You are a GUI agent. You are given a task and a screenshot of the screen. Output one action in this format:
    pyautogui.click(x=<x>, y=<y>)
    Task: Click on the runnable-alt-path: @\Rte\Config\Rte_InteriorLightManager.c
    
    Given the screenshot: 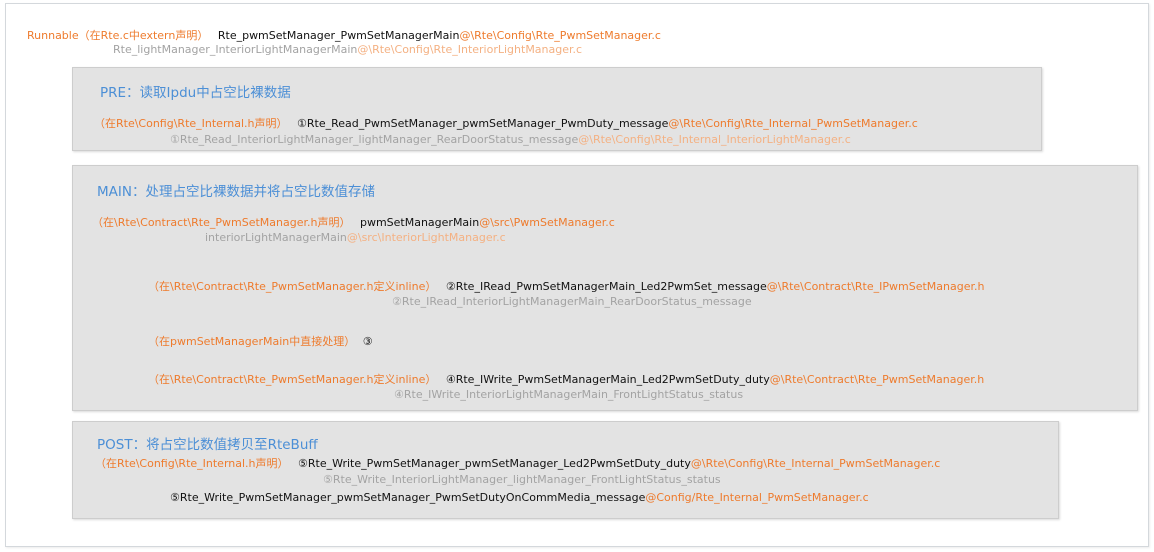 What is the action you would take?
    pyautogui.click(x=470, y=49)
    